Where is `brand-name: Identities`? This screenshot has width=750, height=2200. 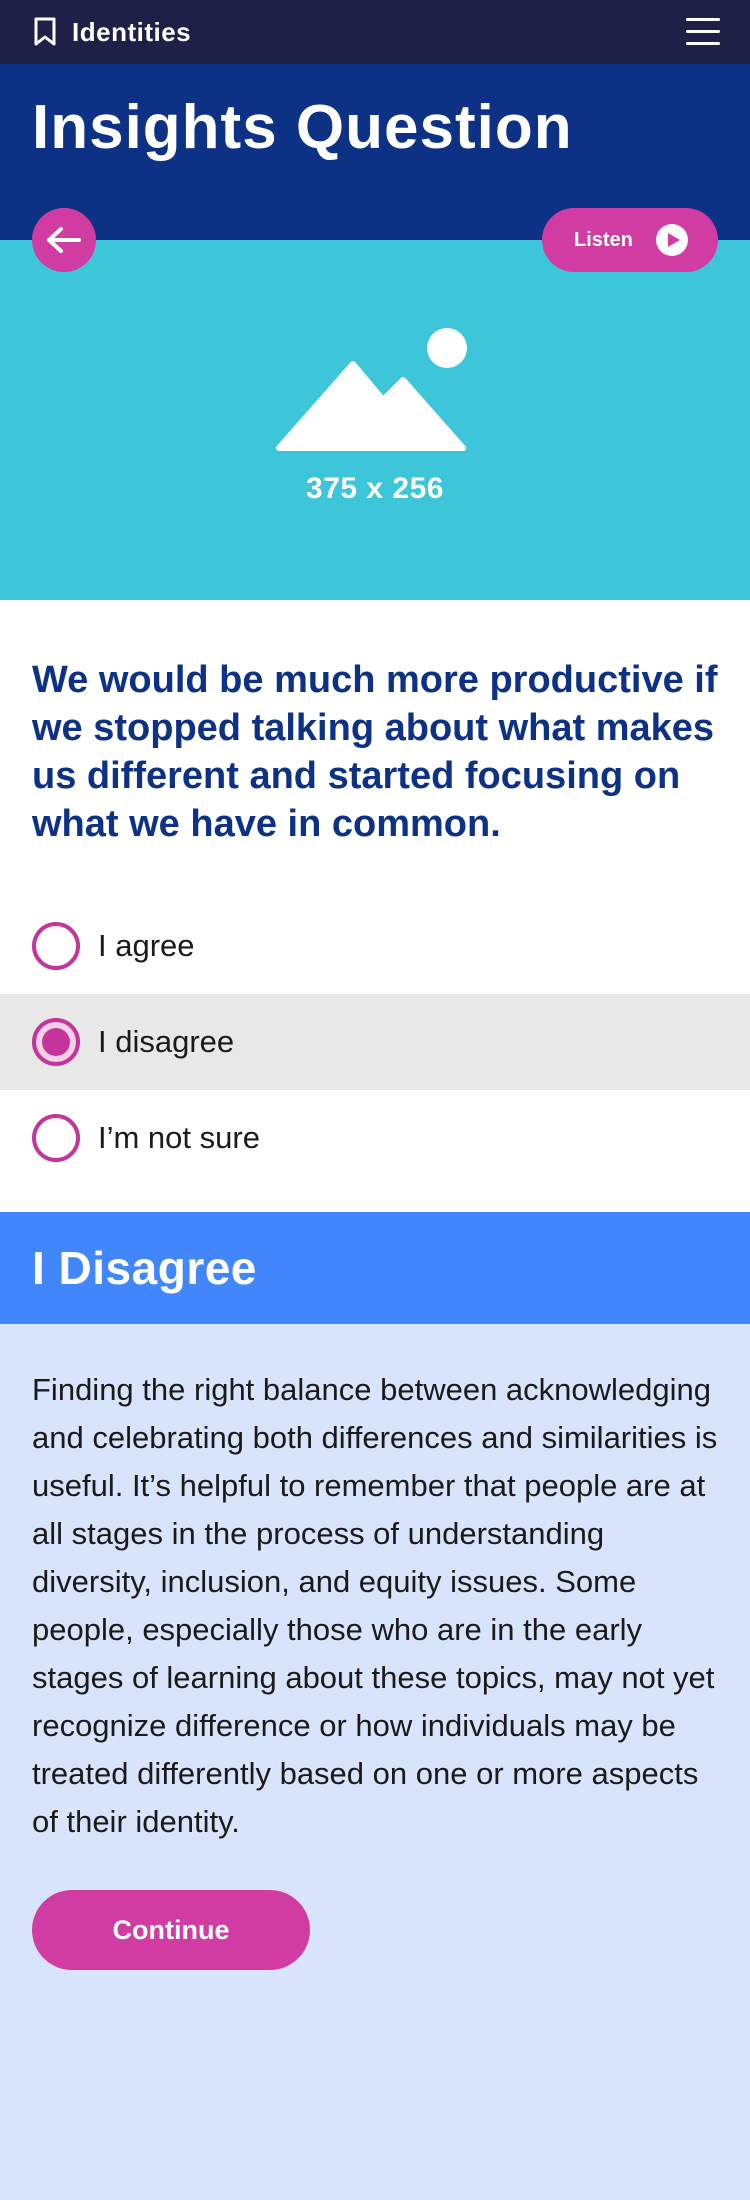
brand-name: Identities is located at coordinates (131, 32).